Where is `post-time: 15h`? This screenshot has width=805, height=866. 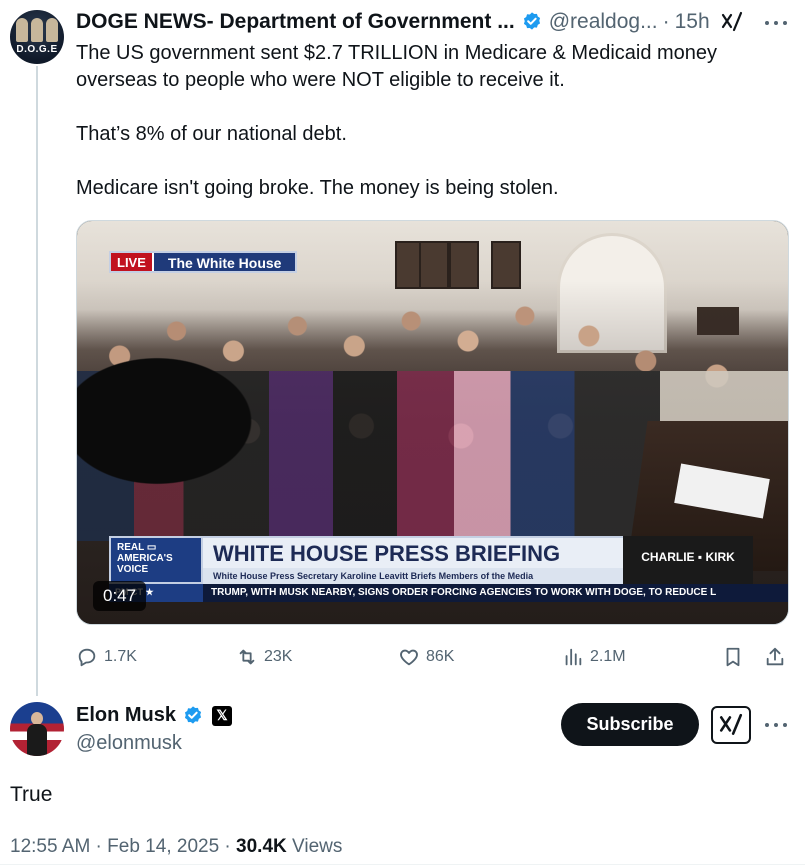
post-time: 15h is located at coordinates (692, 22).